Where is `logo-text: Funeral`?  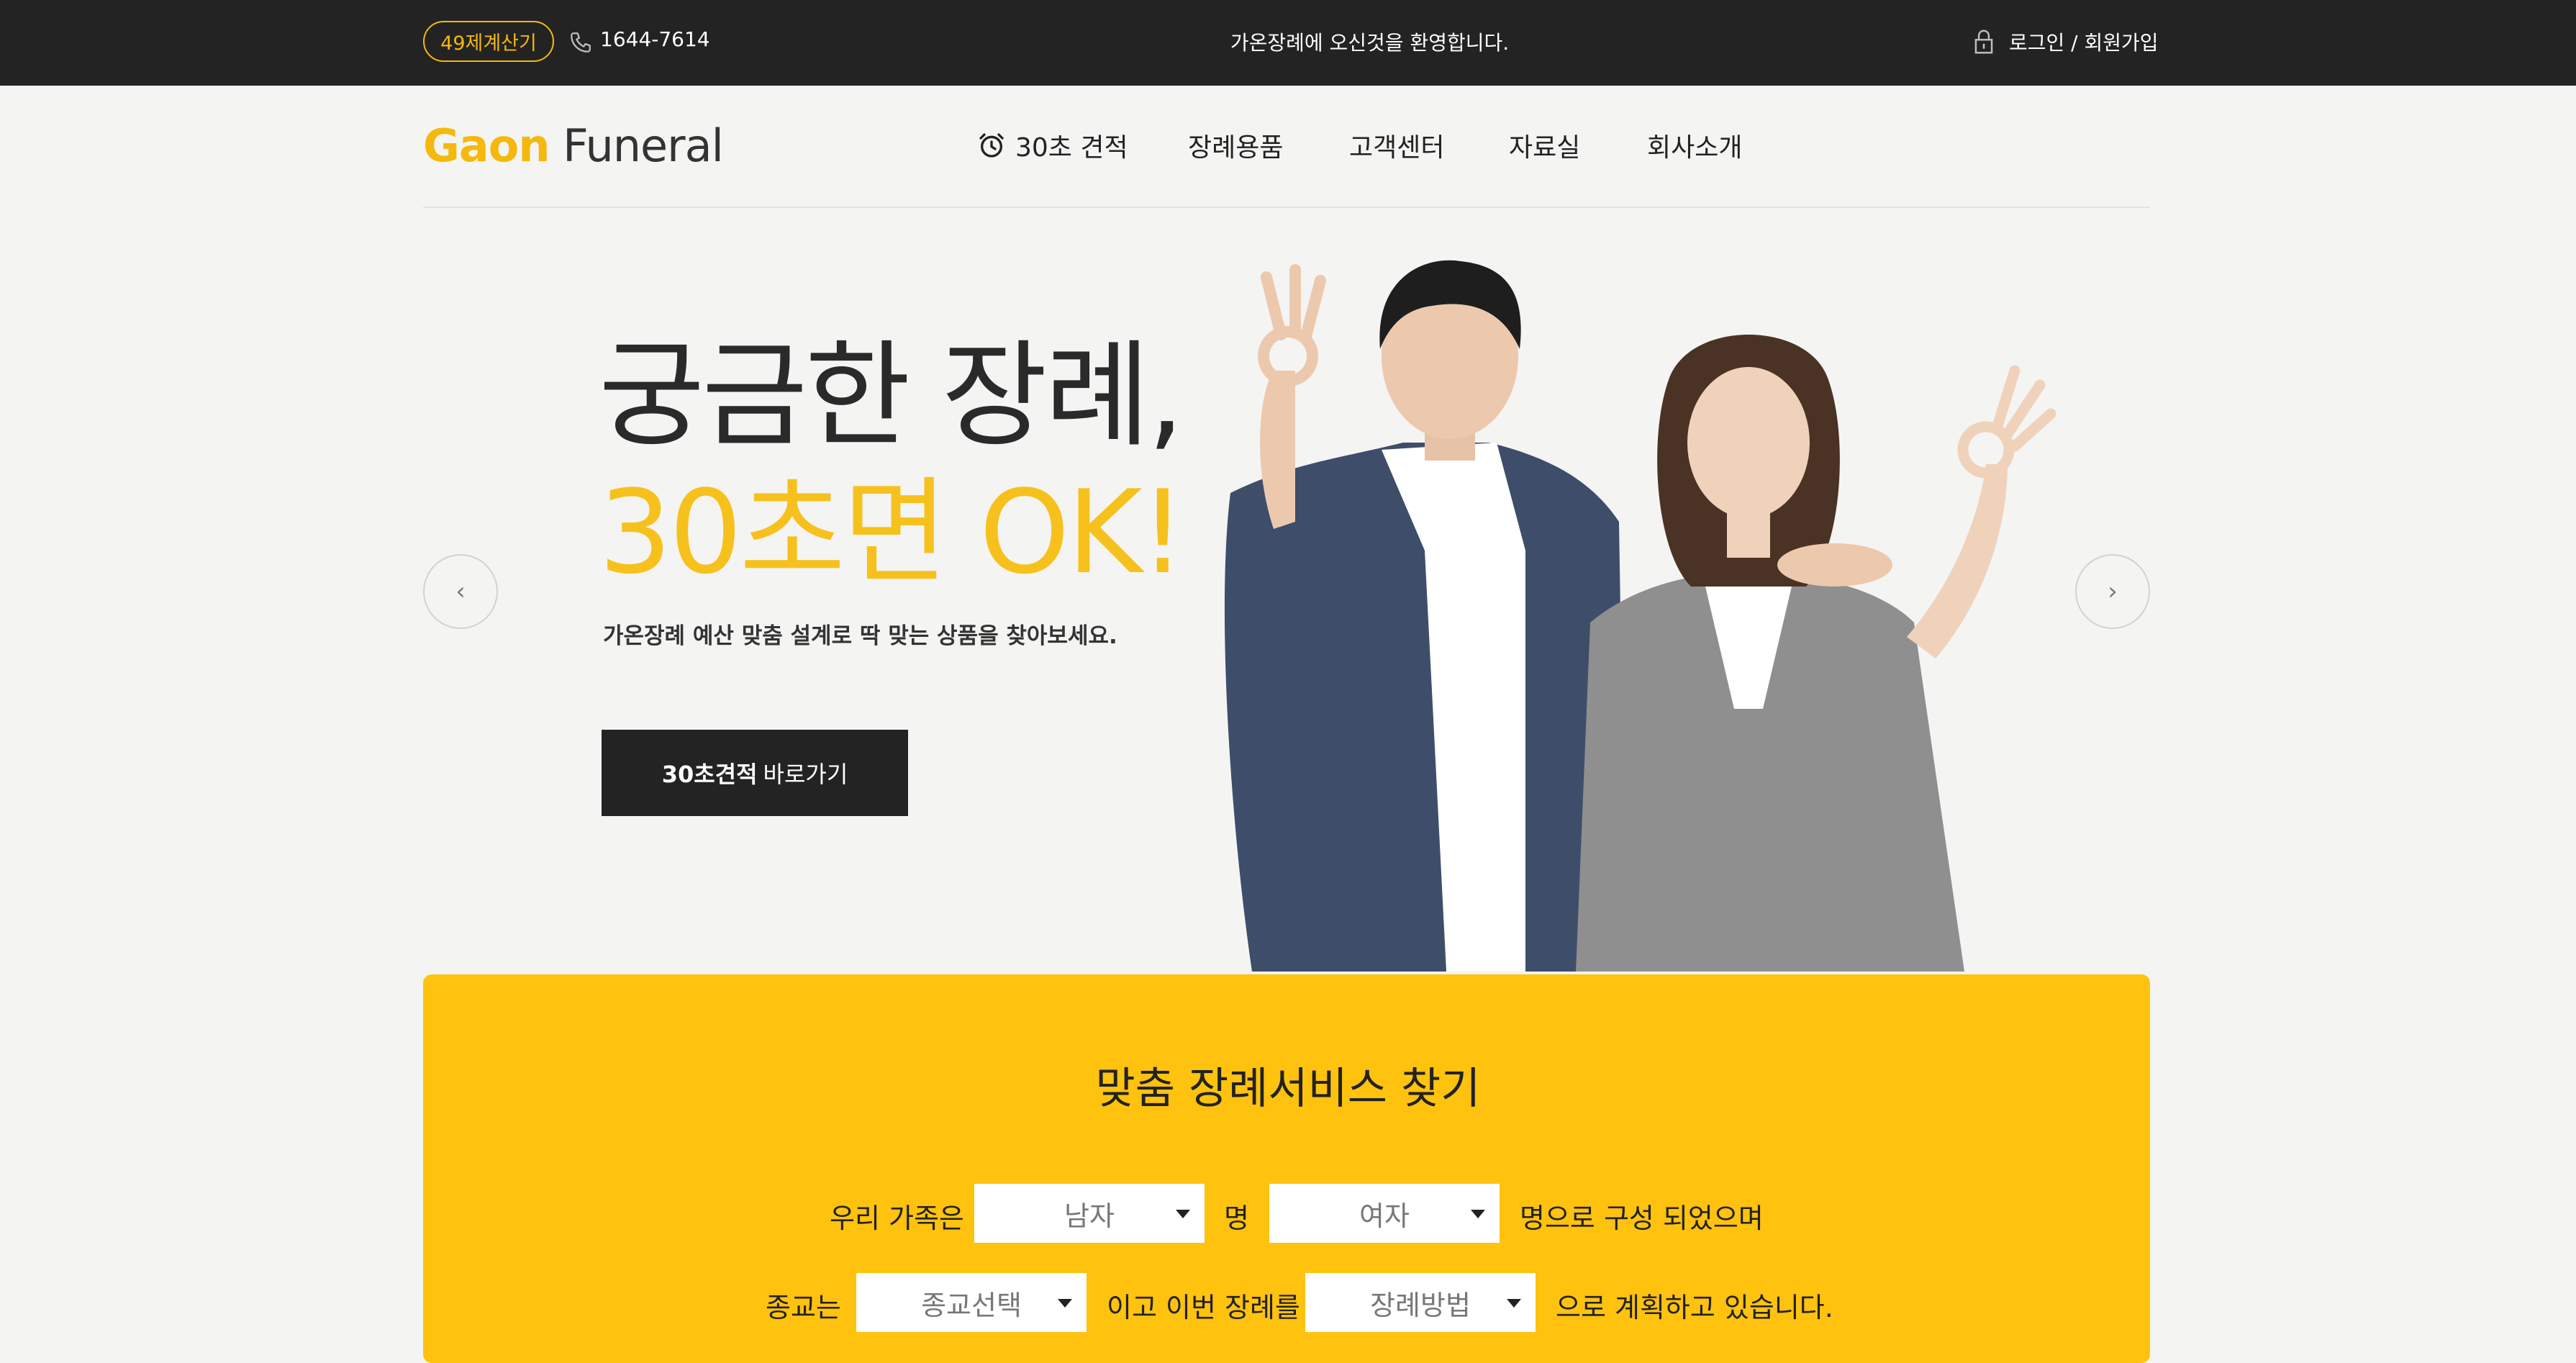 logo-text: Funeral is located at coordinates (636, 145).